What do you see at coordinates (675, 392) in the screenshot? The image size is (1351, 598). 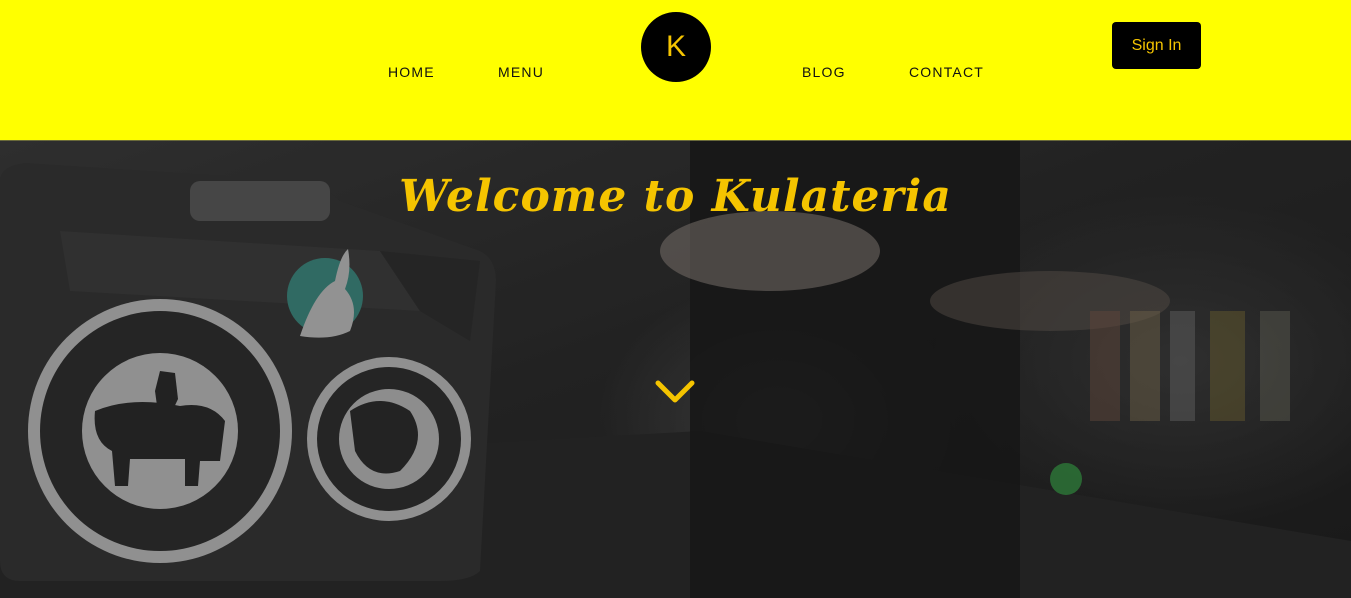 I see `chevron-down-icon` at bounding box center [675, 392].